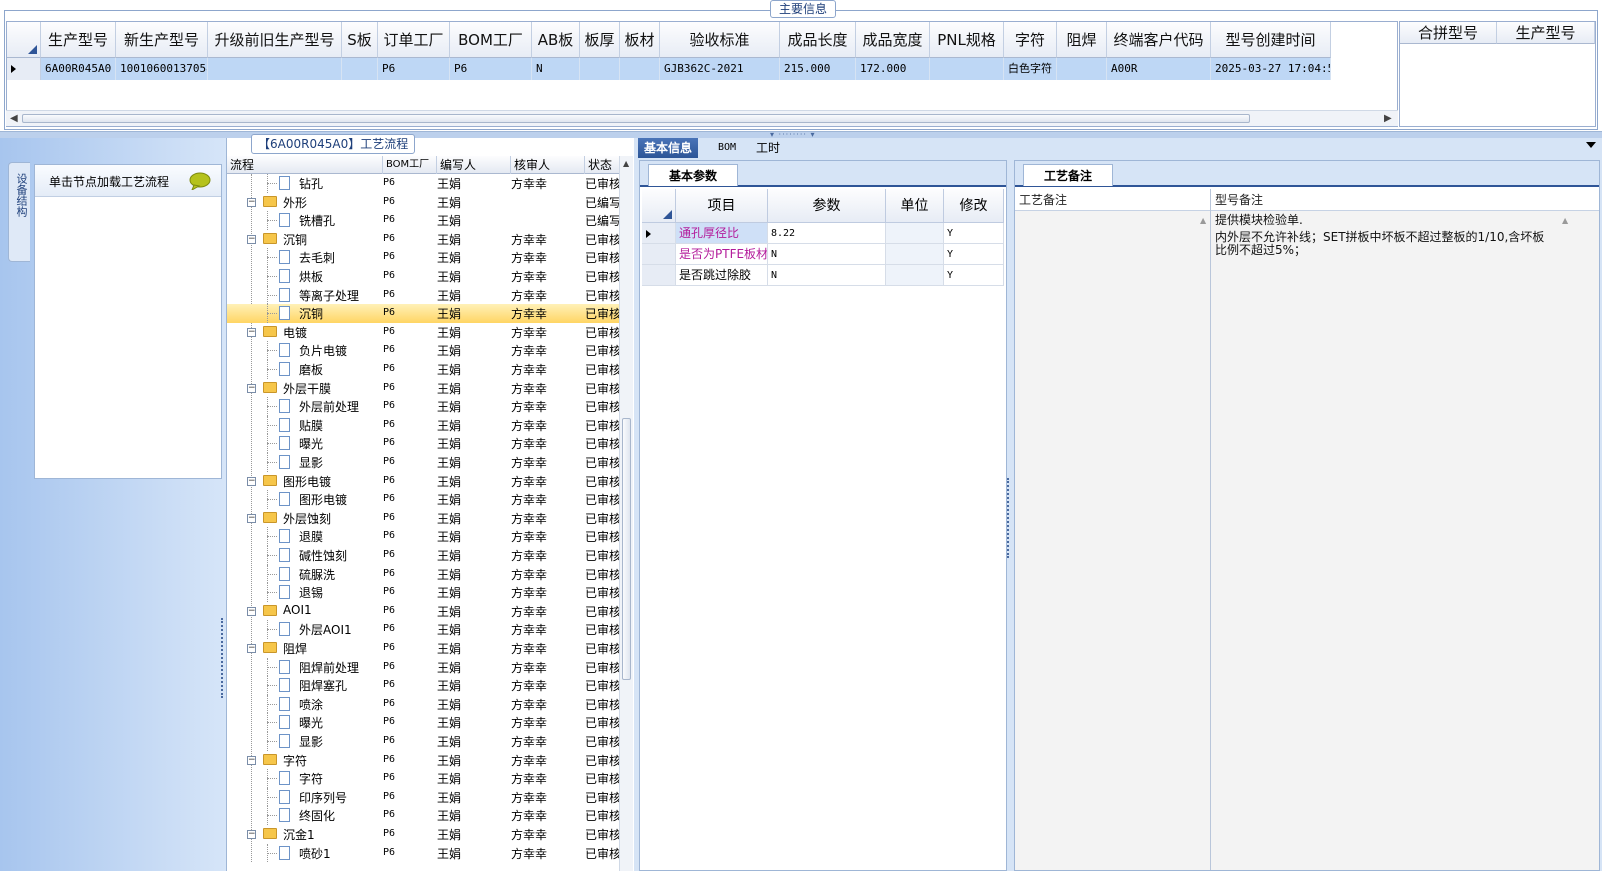 The image size is (1602, 871). Describe the element at coordinates (423, 443) in the screenshot. I see `tree-row: 曝光 P6 王娟 方幸幸 已审核` at that location.